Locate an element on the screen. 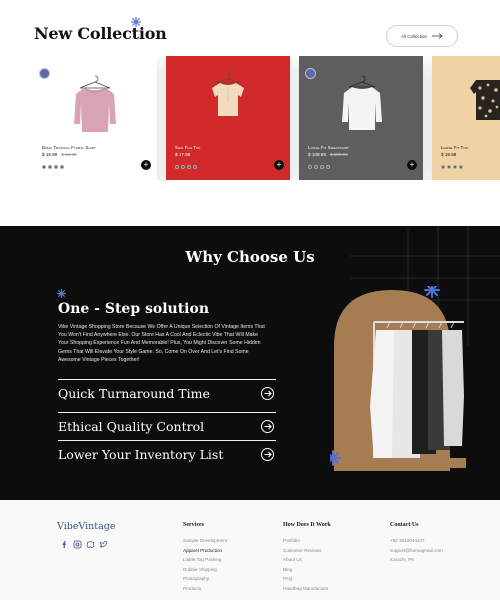 Image resolution: width=500 pixels, height=600 pixels. product-price: $ 109.99 $ 399.99 is located at coordinates (328, 154).